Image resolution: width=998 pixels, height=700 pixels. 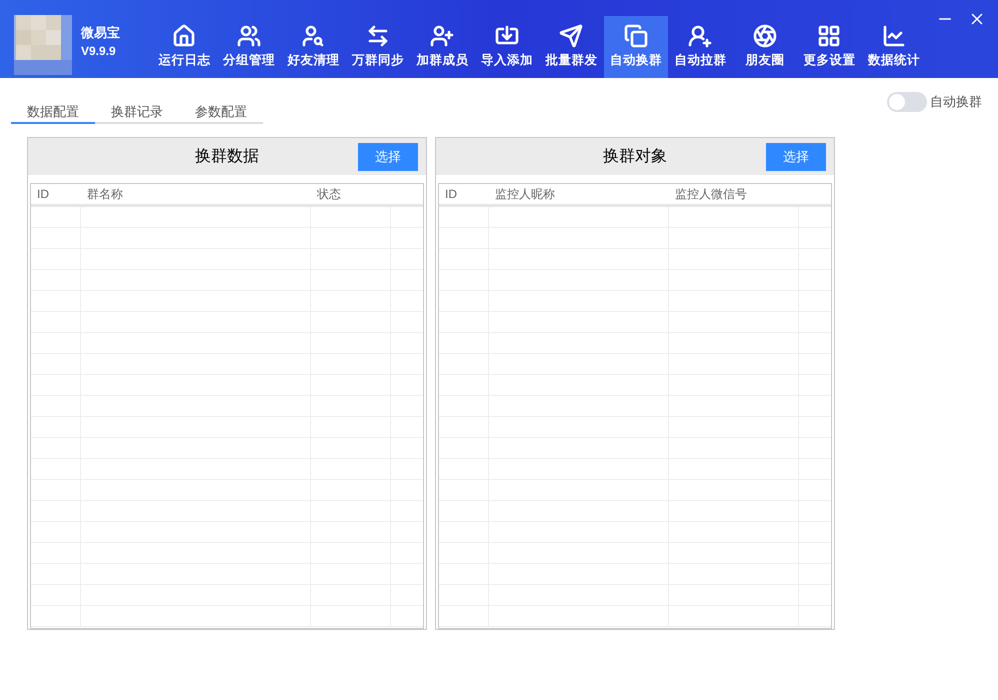 I want to click on nav-tab: 好友清理, so click(x=313, y=47).